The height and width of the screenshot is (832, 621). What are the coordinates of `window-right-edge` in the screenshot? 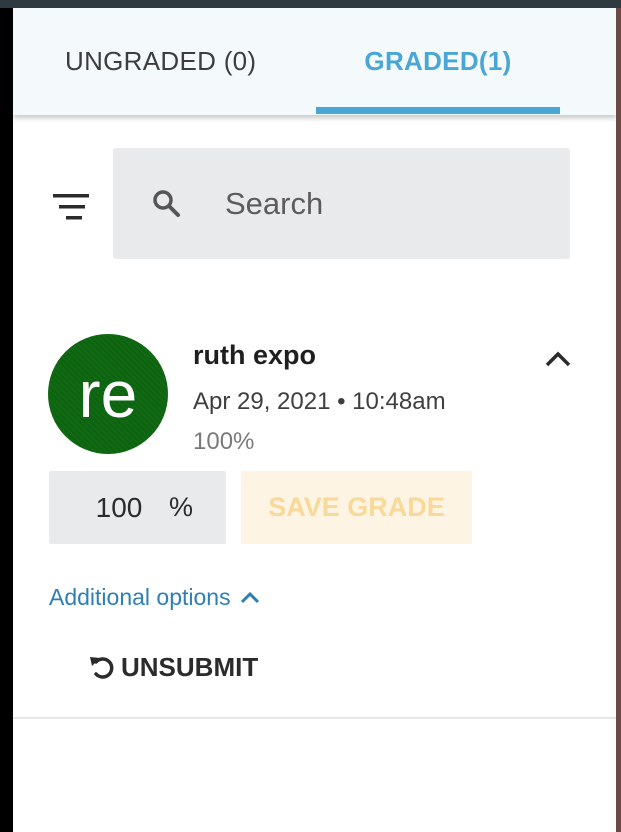 It's located at (618, 420).